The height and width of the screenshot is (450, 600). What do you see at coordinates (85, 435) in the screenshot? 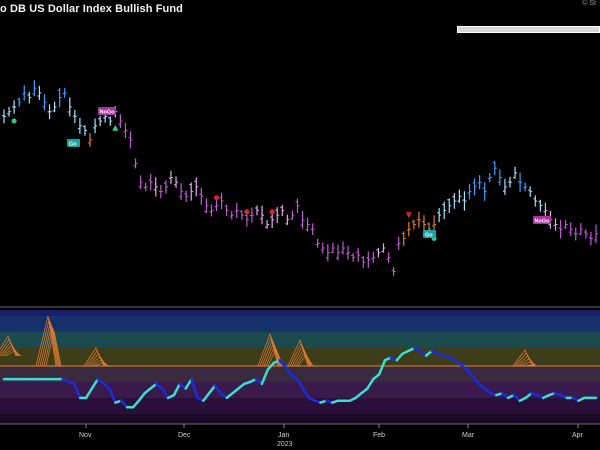
I see `x-tick-nov: Nov` at bounding box center [85, 435].